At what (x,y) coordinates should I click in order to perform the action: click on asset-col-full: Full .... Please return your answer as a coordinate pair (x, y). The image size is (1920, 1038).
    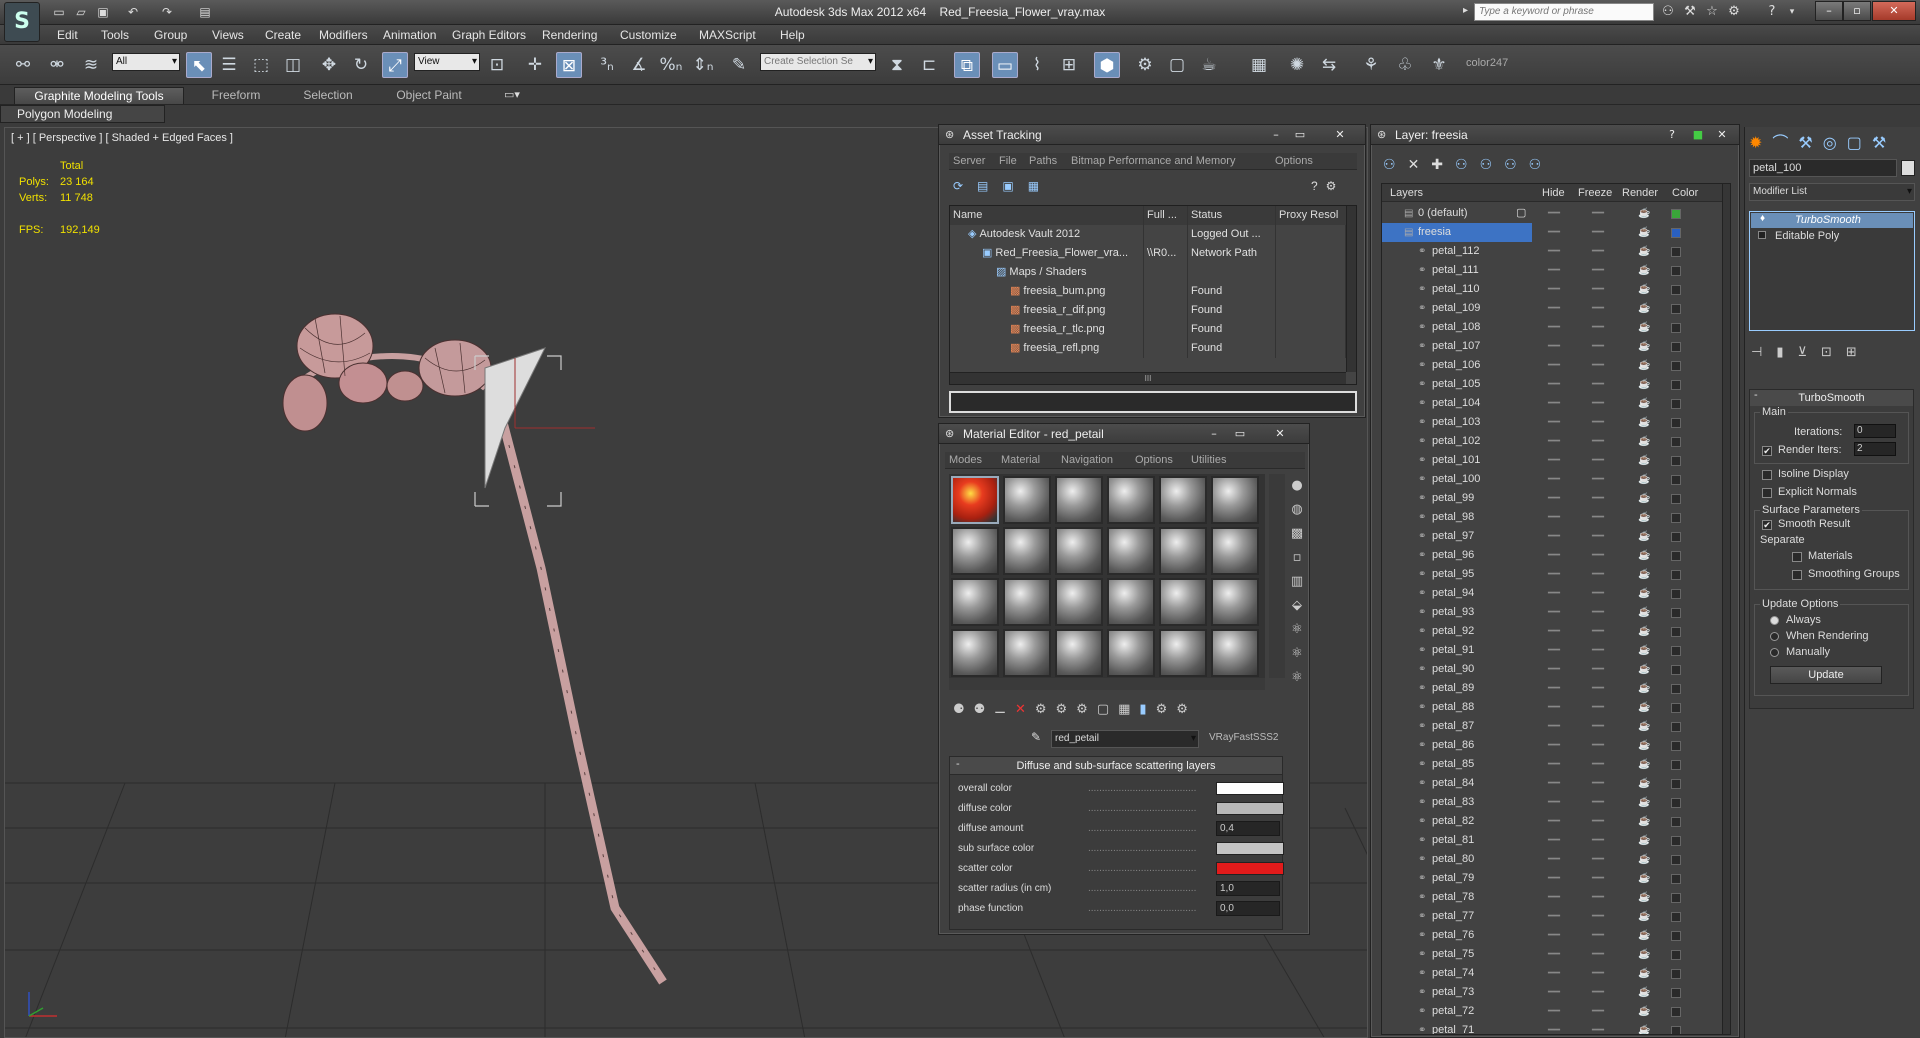
    Looking at the image, I should click on (1166, 215).